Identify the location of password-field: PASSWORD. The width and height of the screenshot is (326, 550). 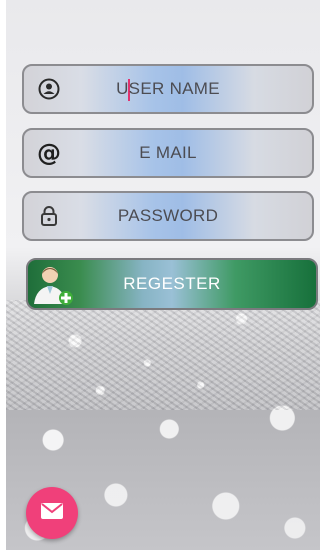
(168, 216).